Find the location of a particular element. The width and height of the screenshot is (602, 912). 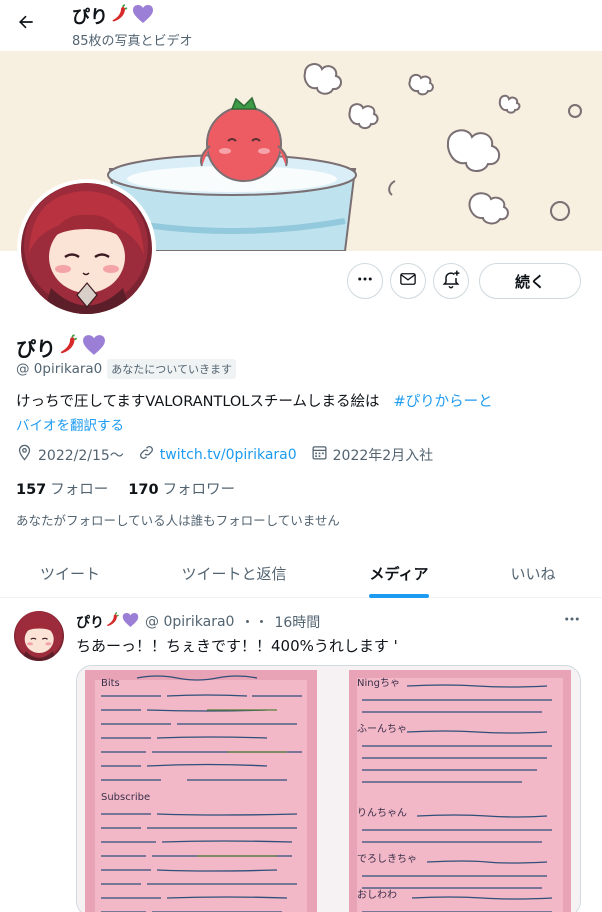

more-options-button is located at coordinates (365, 281).